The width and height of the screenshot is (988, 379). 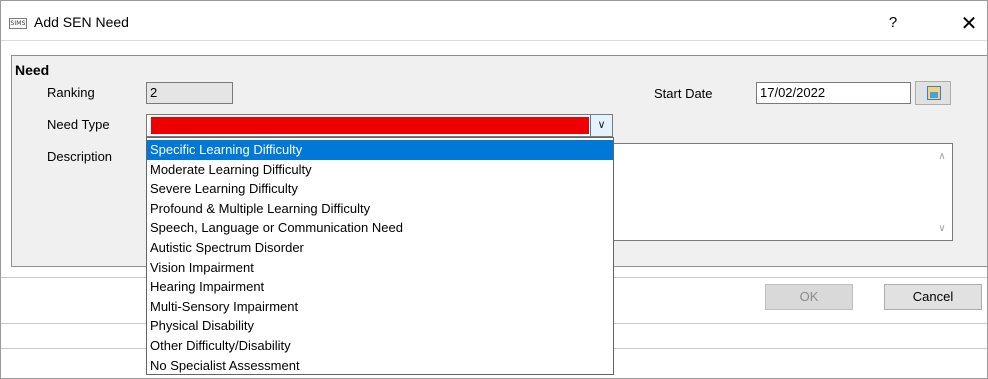 I want to click on chevron-down-icon: ∨, so click(x=601, y=125).